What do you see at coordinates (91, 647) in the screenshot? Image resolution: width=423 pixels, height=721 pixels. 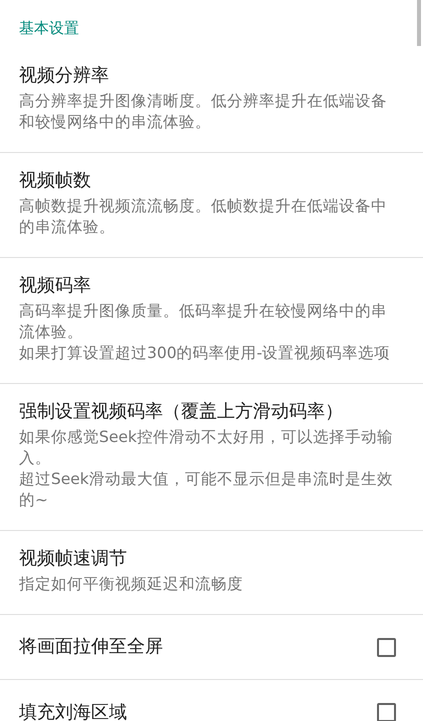 I see `item-title: 将画面拉伸至全屏` at bounding box center [91, 647].